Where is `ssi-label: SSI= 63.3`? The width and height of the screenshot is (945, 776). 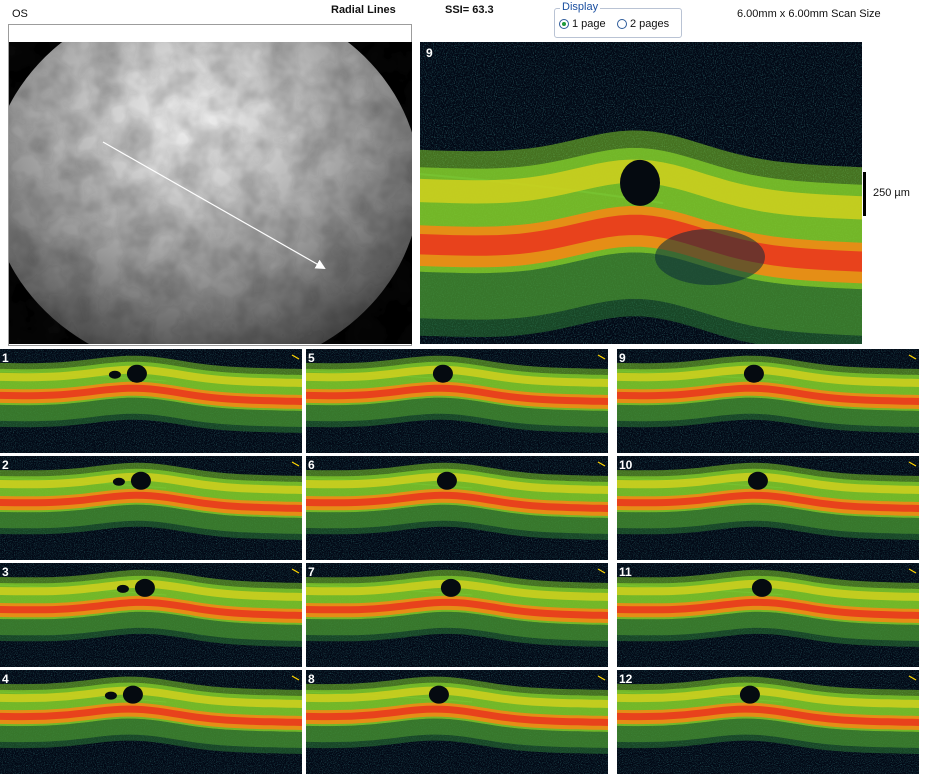
ssi-label: SSI= 63.3 is located at coordinates (469, 10).